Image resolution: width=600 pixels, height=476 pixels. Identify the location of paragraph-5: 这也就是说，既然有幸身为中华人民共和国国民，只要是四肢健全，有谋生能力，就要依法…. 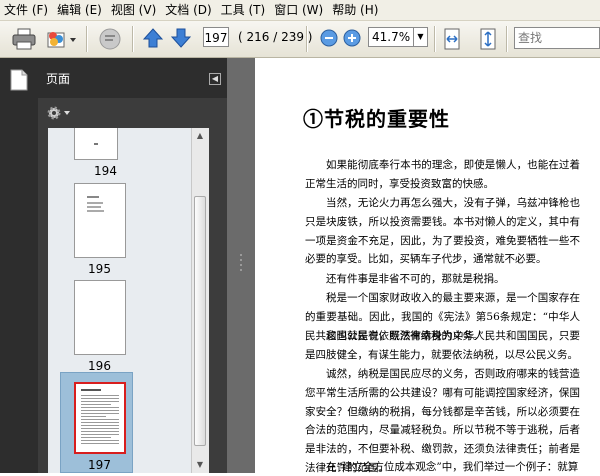
(442, 345).